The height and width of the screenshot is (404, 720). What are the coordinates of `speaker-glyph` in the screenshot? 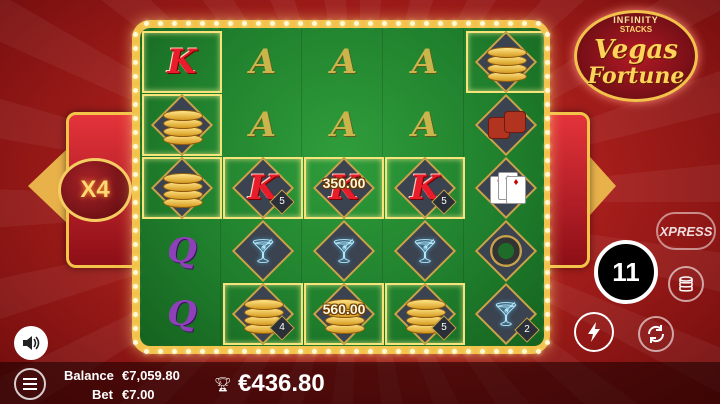 It's located at (31, 343).